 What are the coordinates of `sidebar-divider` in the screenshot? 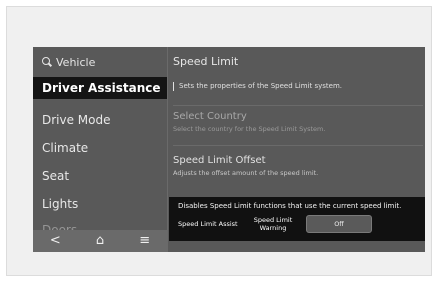 It's located at (167, 149).